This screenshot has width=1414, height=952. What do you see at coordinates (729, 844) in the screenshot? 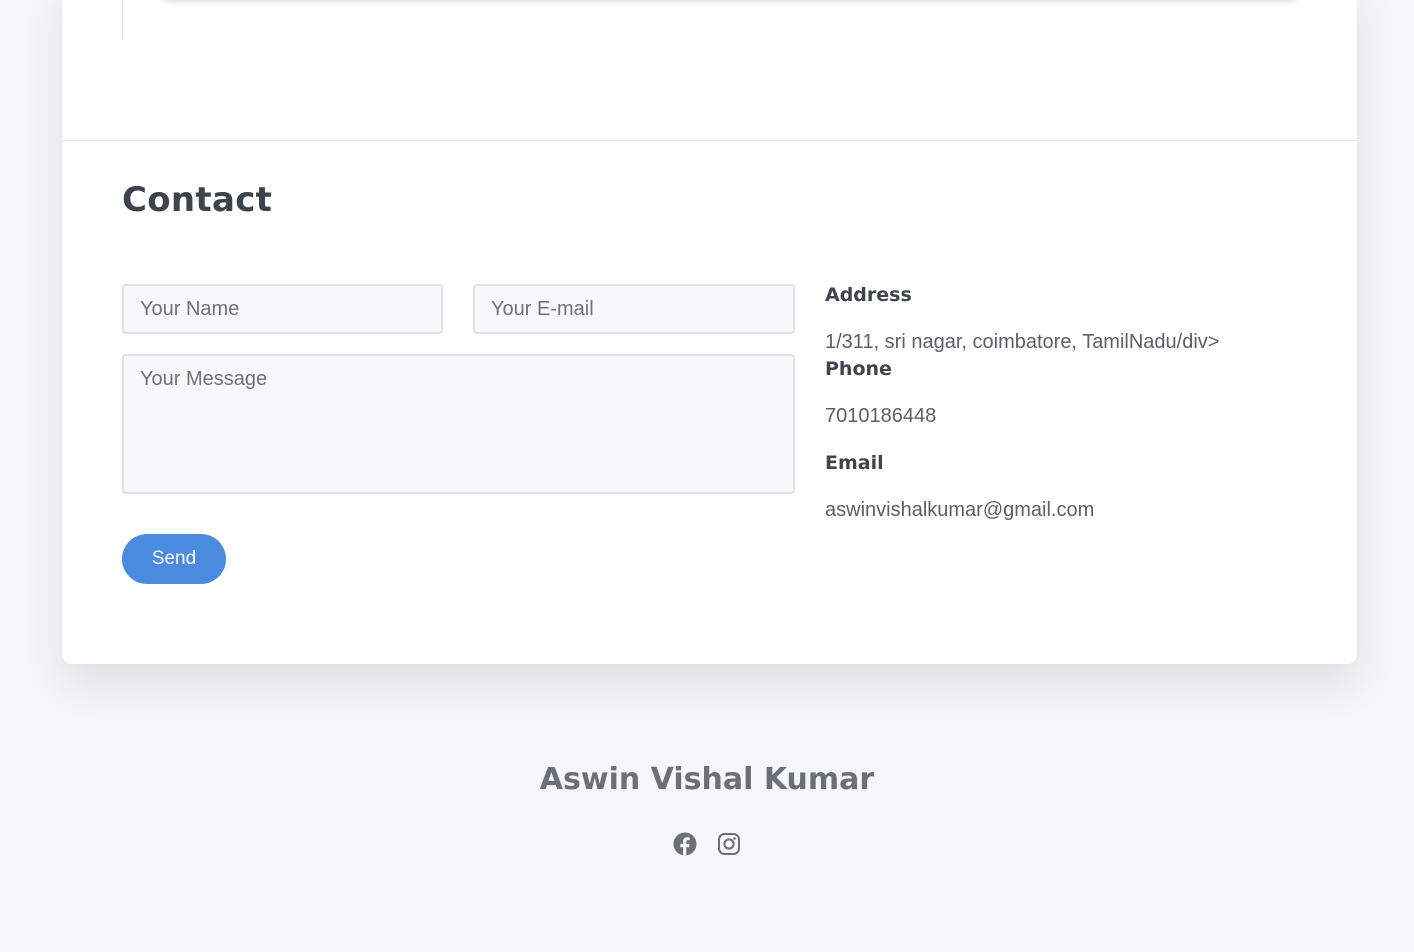
I see `instagram-icon` at bounding box center [729, 844].